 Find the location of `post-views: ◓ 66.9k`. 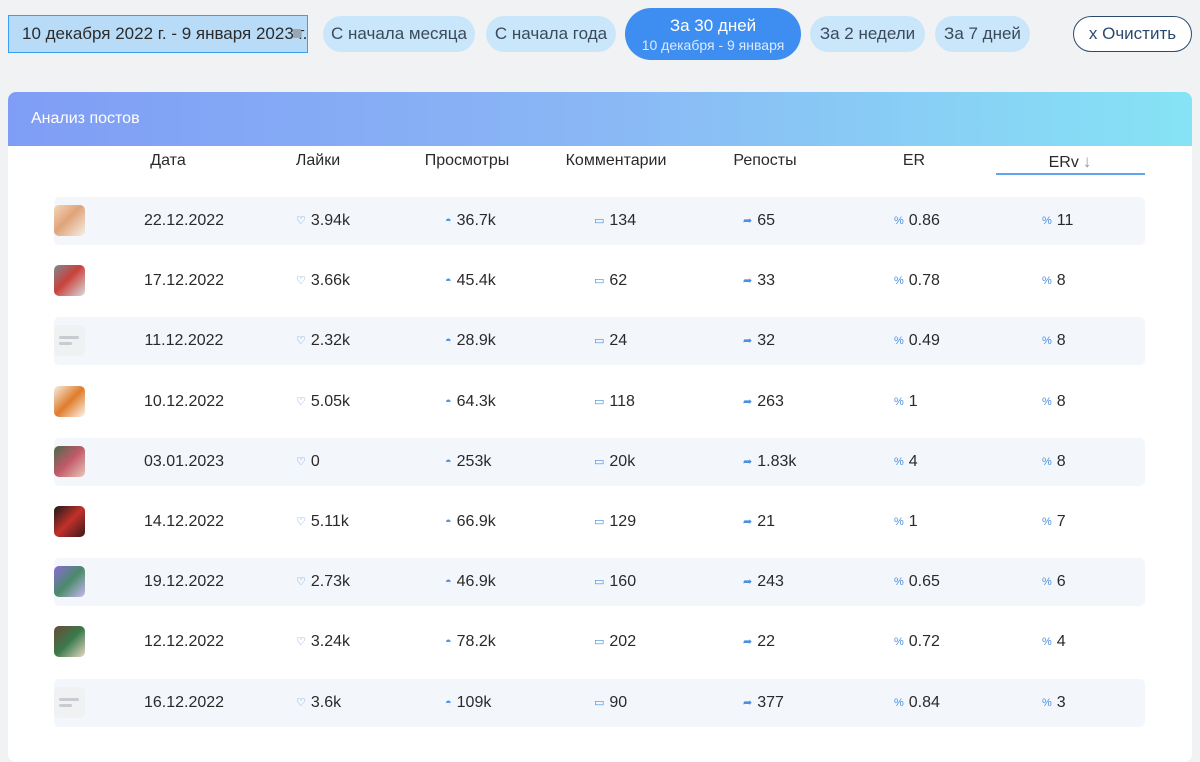

post-views: ◓ 66.9k is located at coordinates (470, 522).